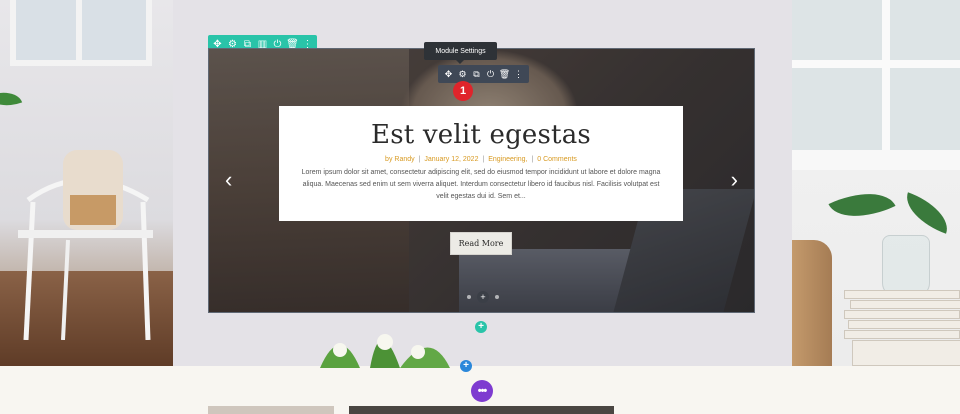 The width and height of the screenshot is (960, 414). What do you see at coordinates (507, 159) in the screenshot?
I see `post-category: Engineering,` at bounding box center [507, 159].